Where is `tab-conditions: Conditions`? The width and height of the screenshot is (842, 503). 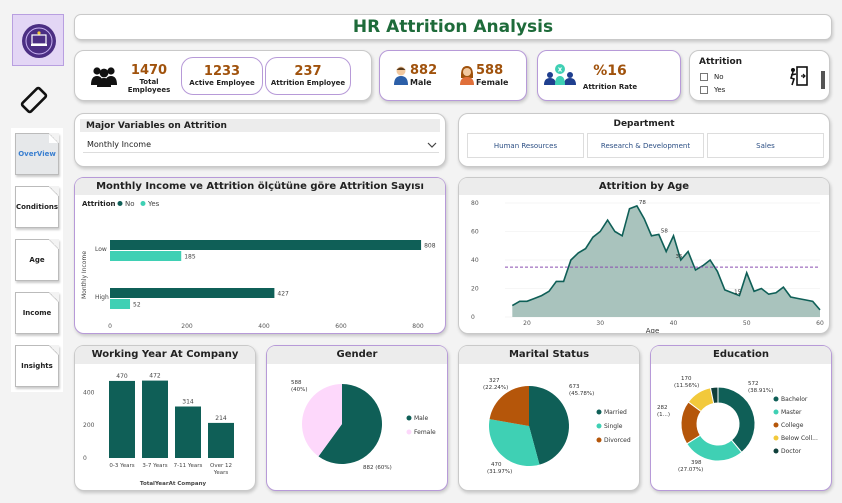 tab-conditions: Conditions is located at coordinates (37, 207).